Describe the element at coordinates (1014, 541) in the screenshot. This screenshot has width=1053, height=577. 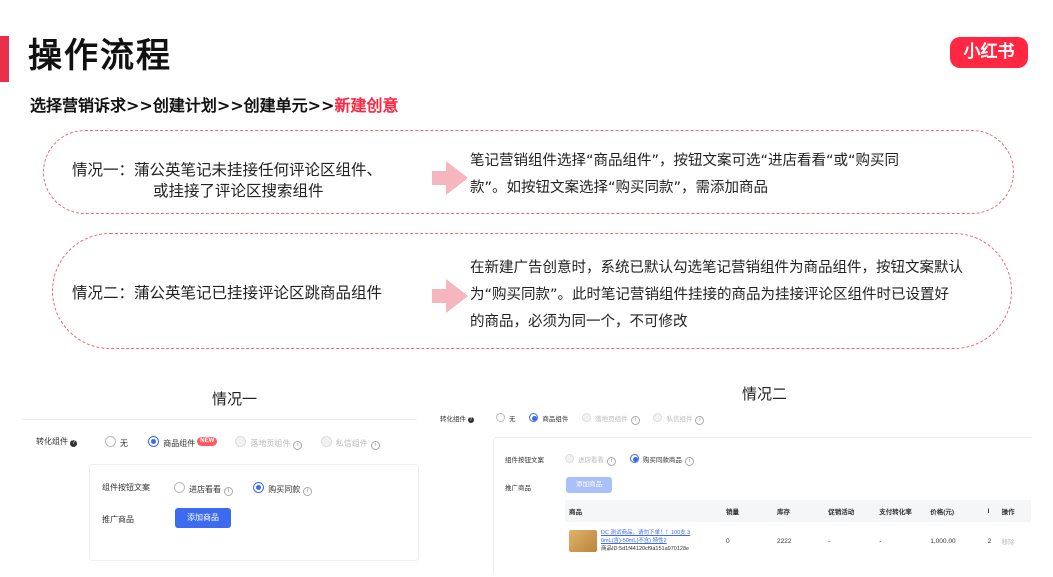
I see `remove-action: 移除` at that location.